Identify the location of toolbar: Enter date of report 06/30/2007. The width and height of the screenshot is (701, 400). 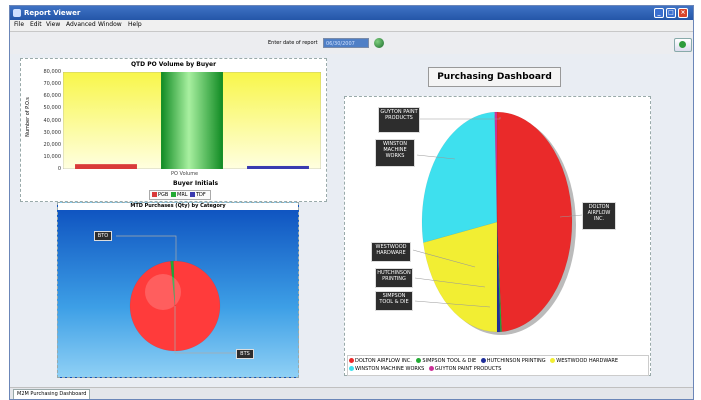
(351, 43).